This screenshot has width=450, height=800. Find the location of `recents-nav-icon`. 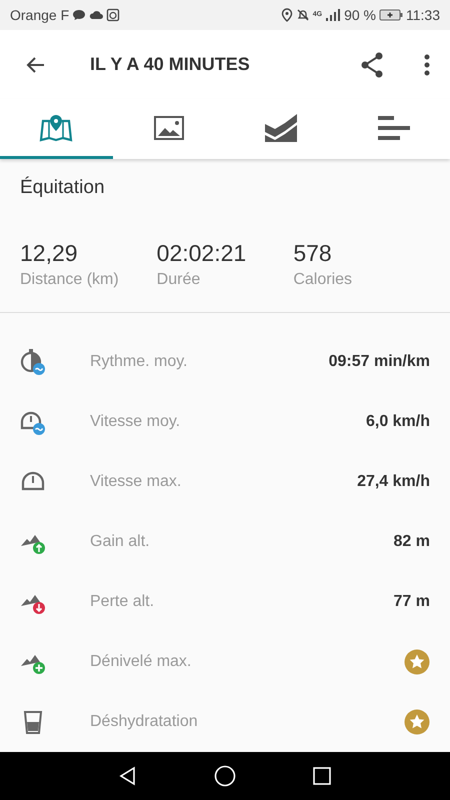

recents-nav-icon is located at coordinates (322, 776).